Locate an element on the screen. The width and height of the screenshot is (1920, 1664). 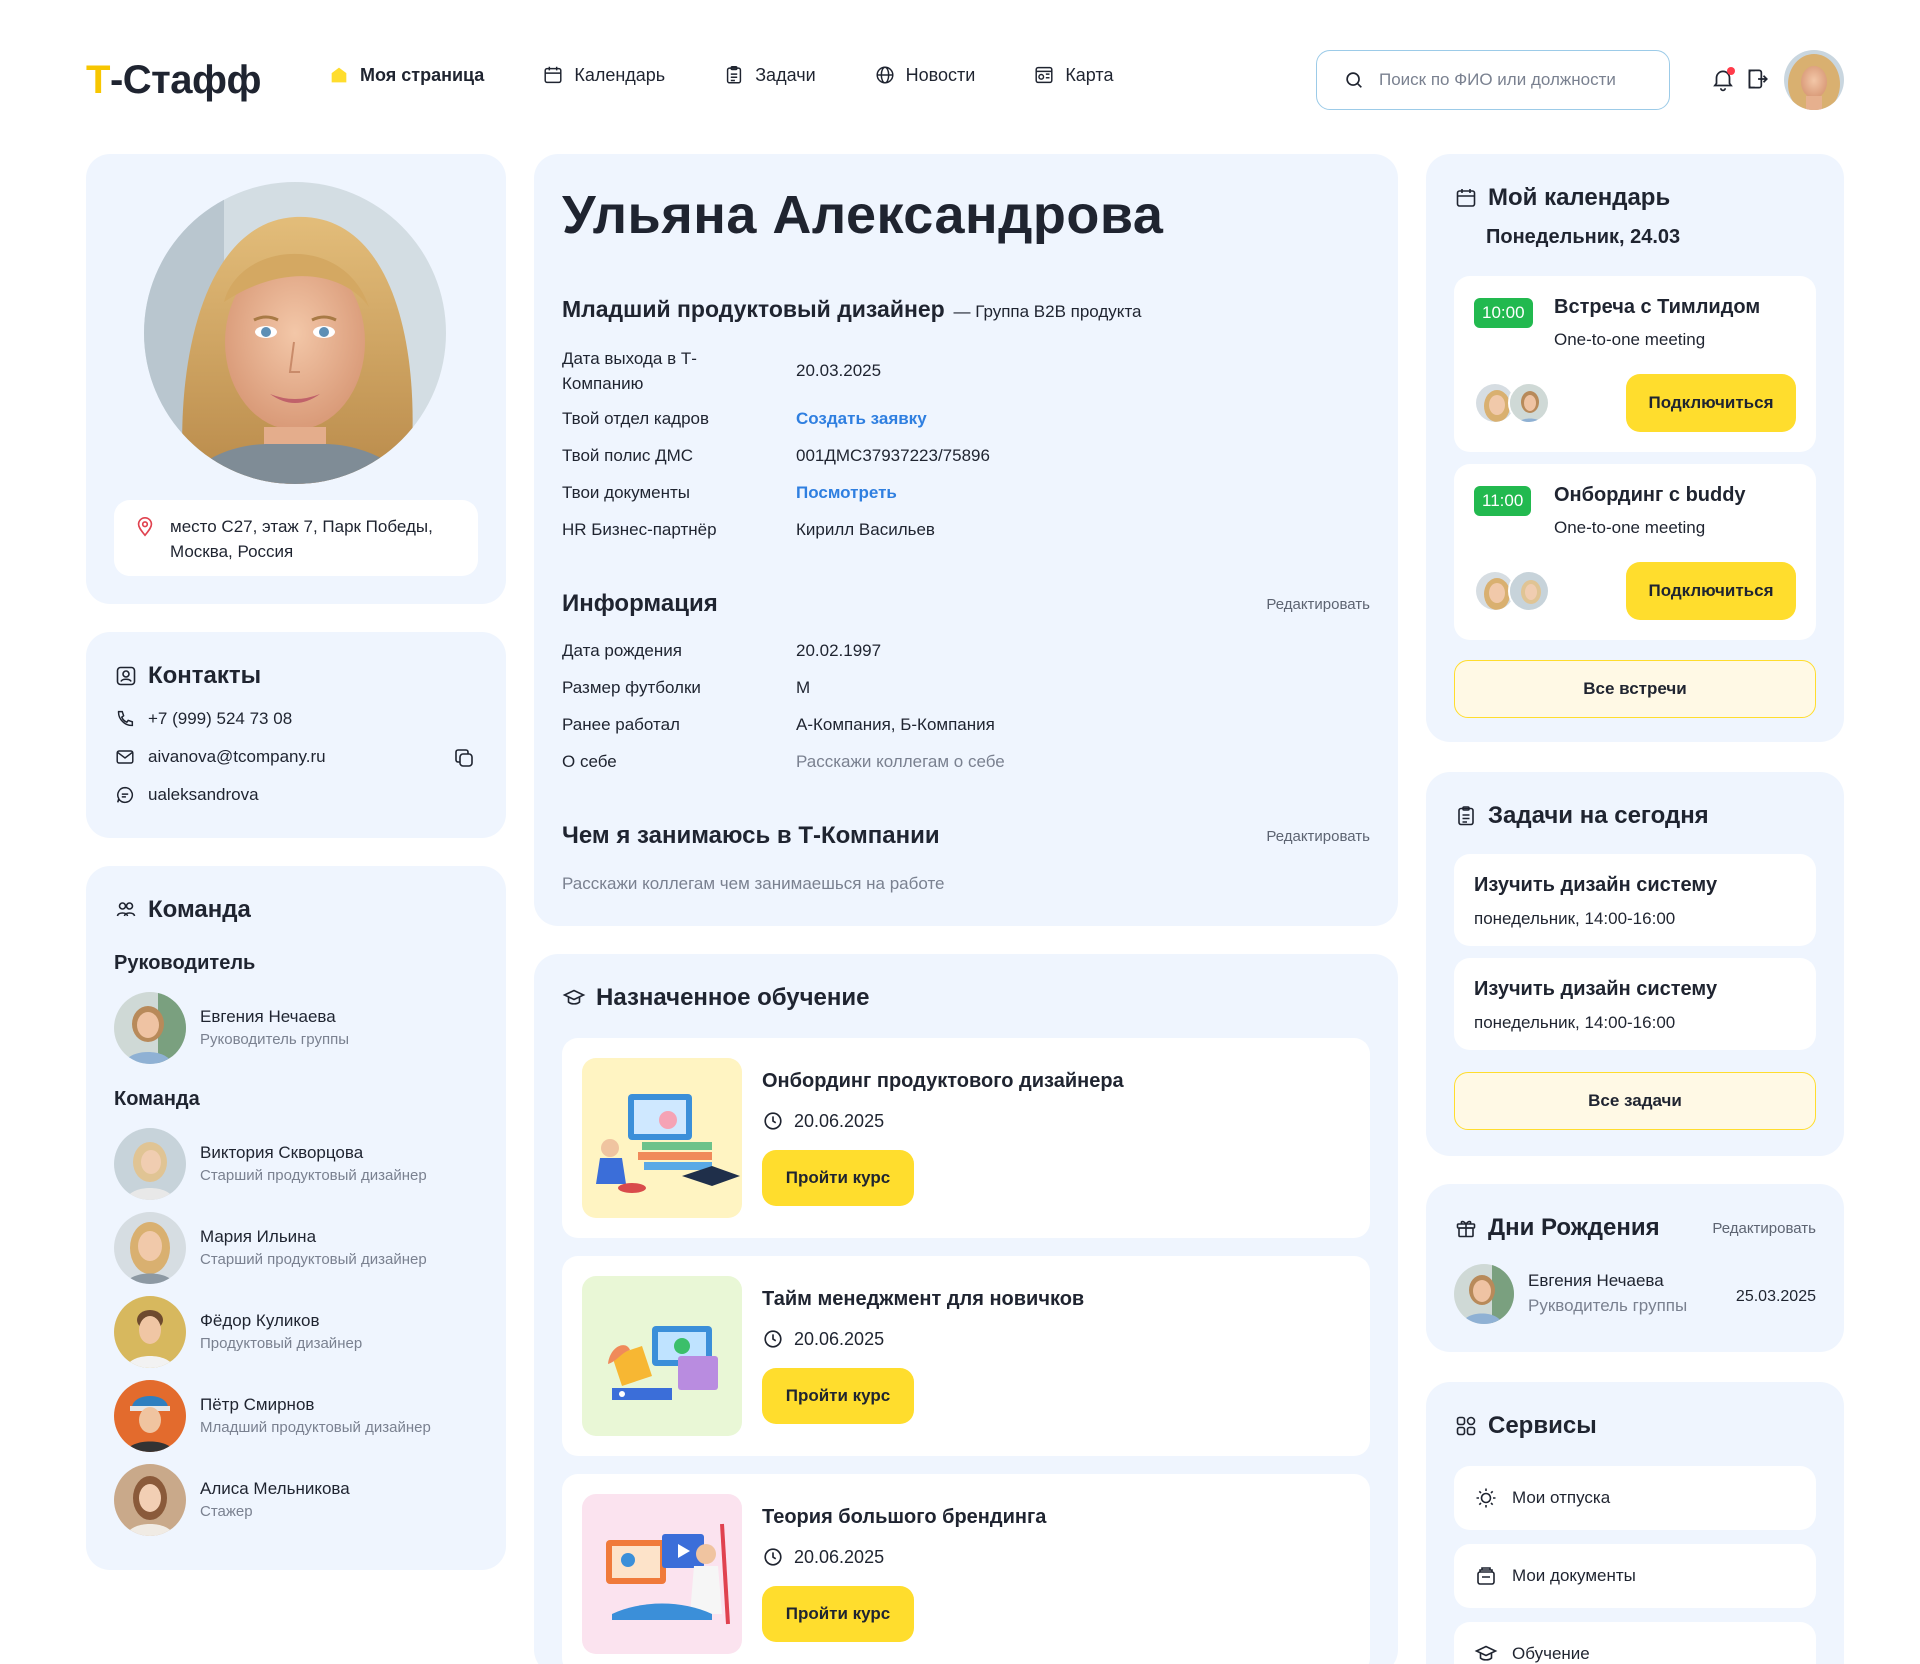
create-request-link: Создать заявку is located at coordinates (861, 418).